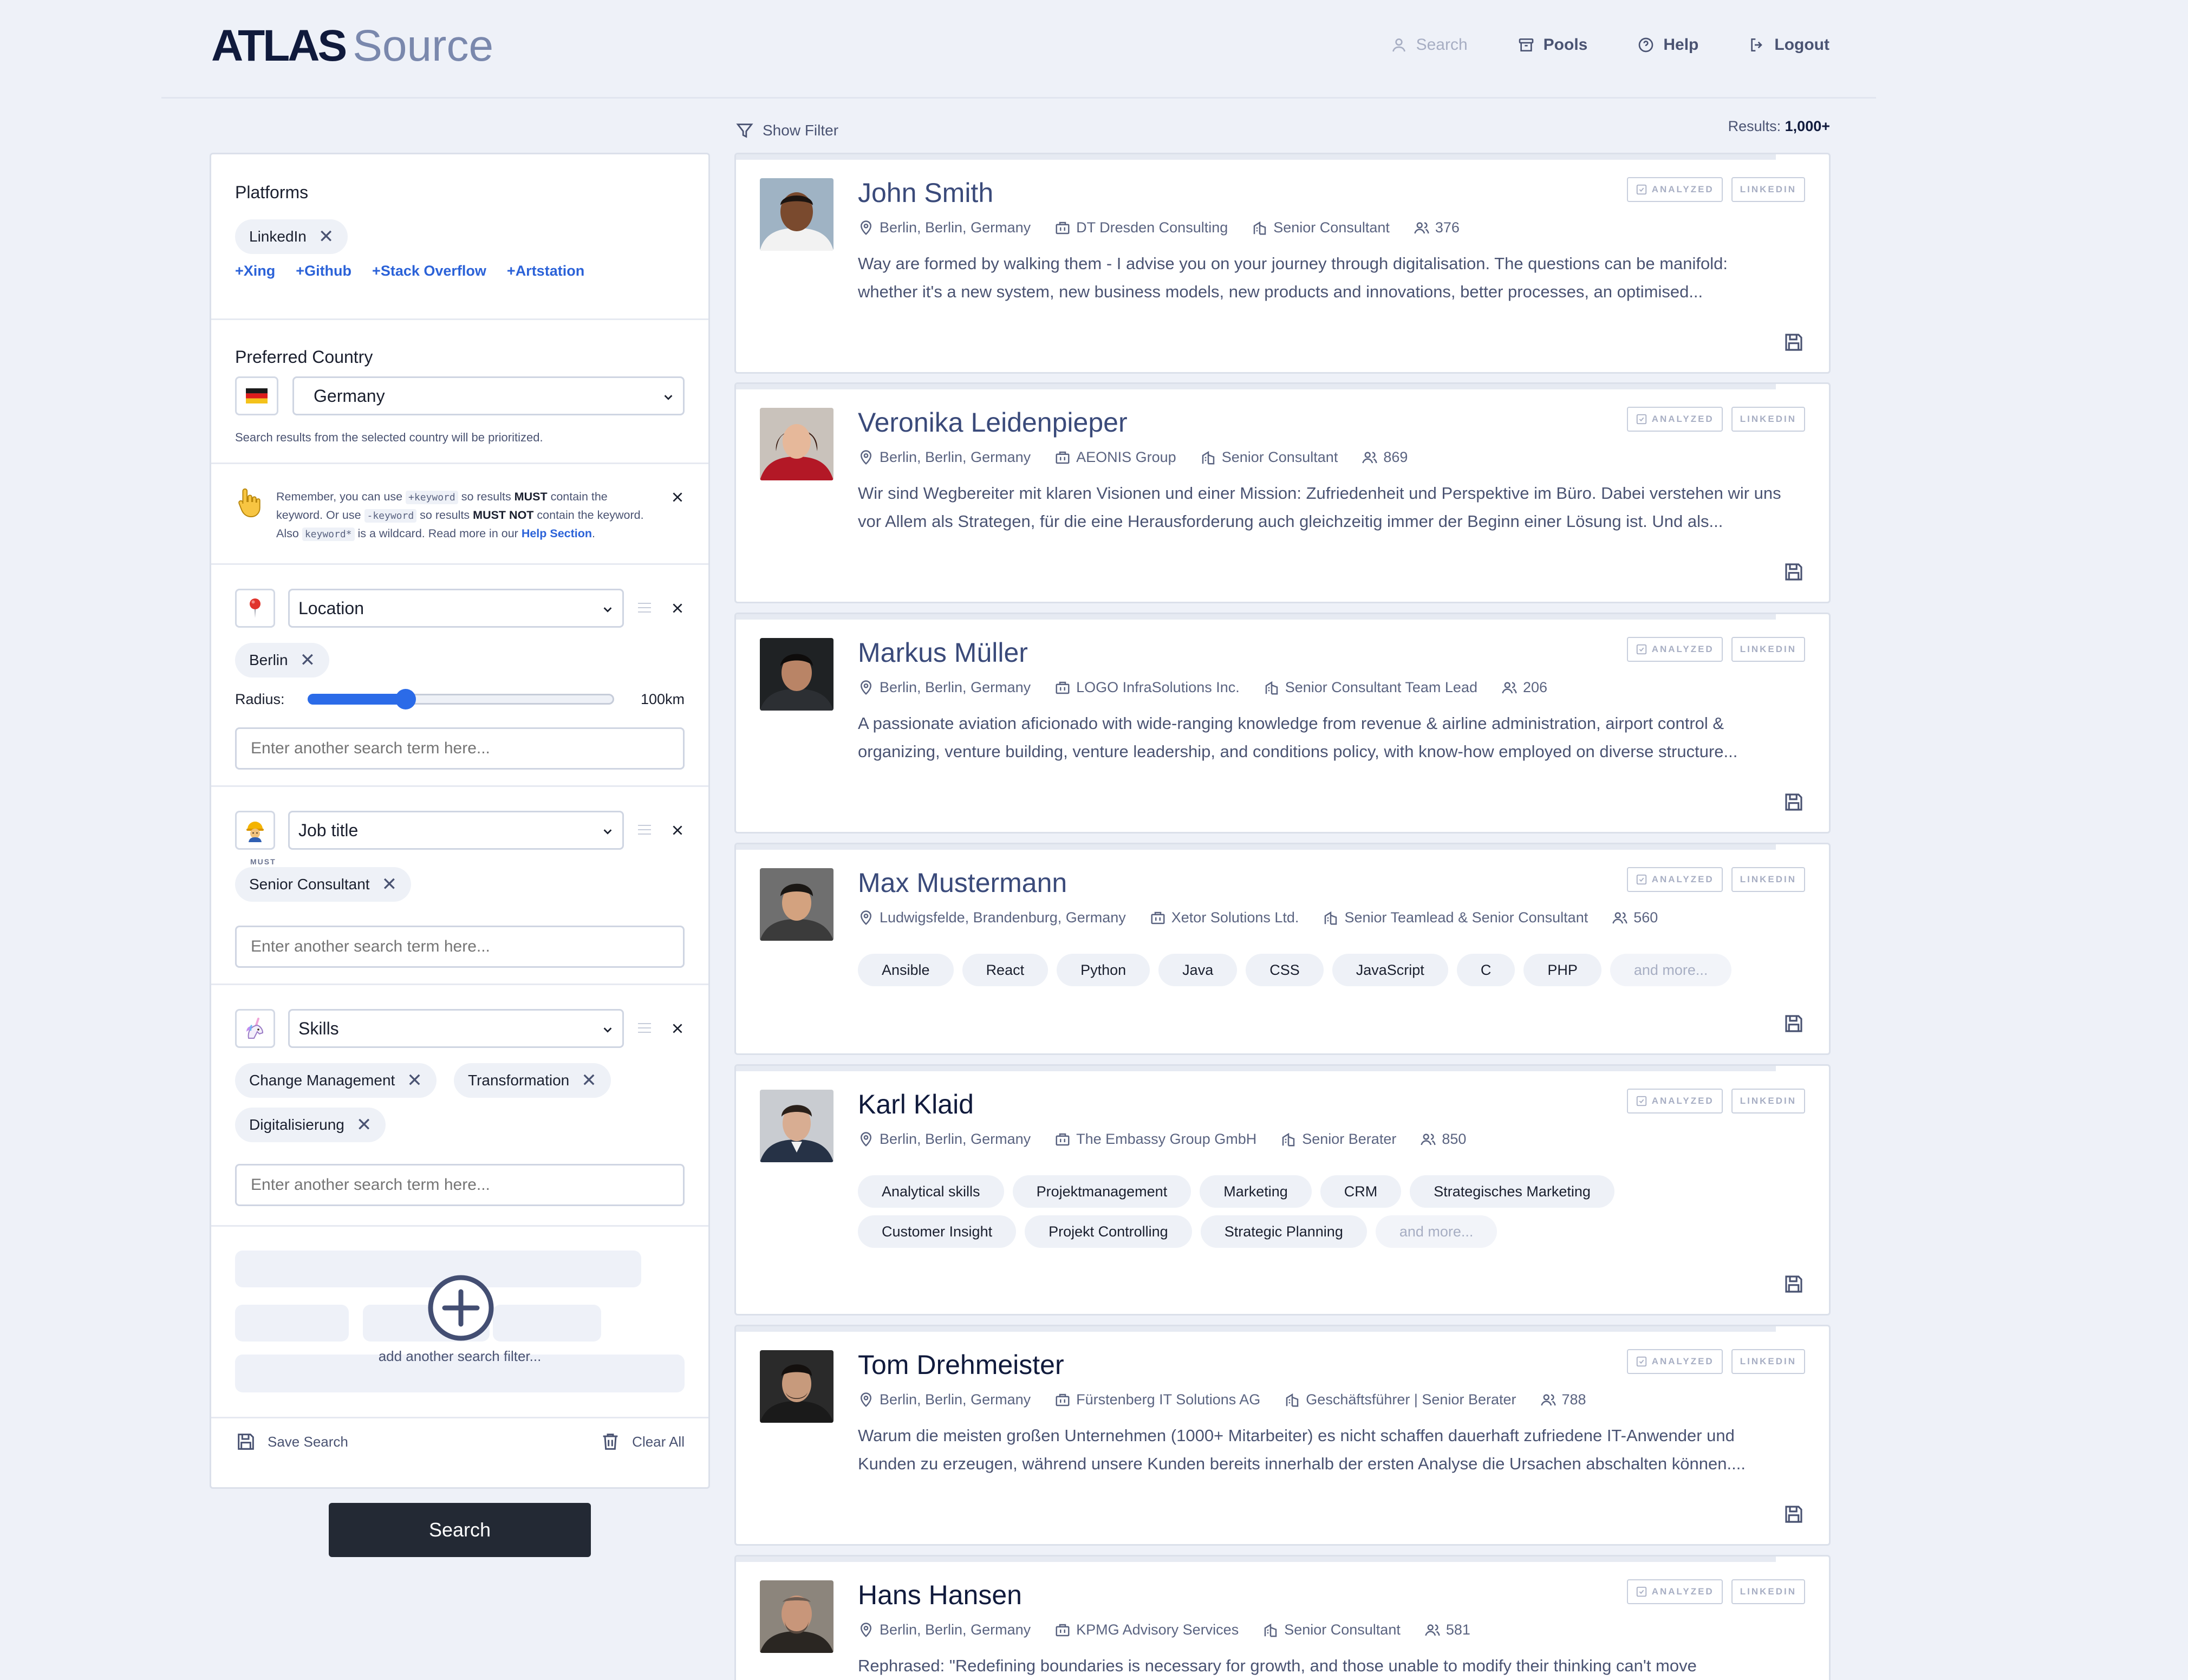 This screenshot has width=2188, height=1680. I want to click on radius-slider-handle, so click(406, 699).